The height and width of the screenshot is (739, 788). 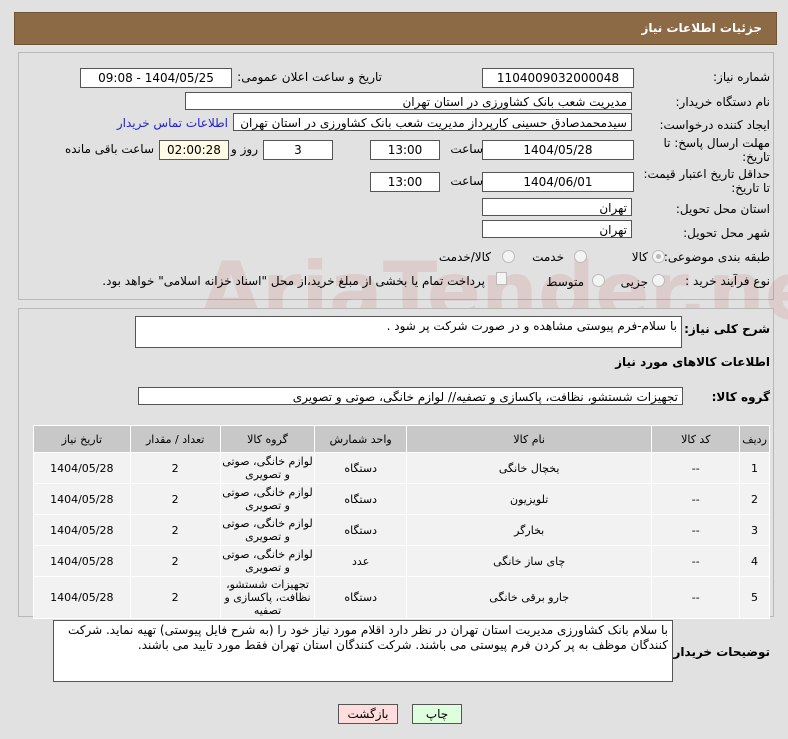 What do you see at coordinates (558, 182) in the screenshot?
I see `validity-date-field: 1404/06/01` at bounding box center [558, 182].